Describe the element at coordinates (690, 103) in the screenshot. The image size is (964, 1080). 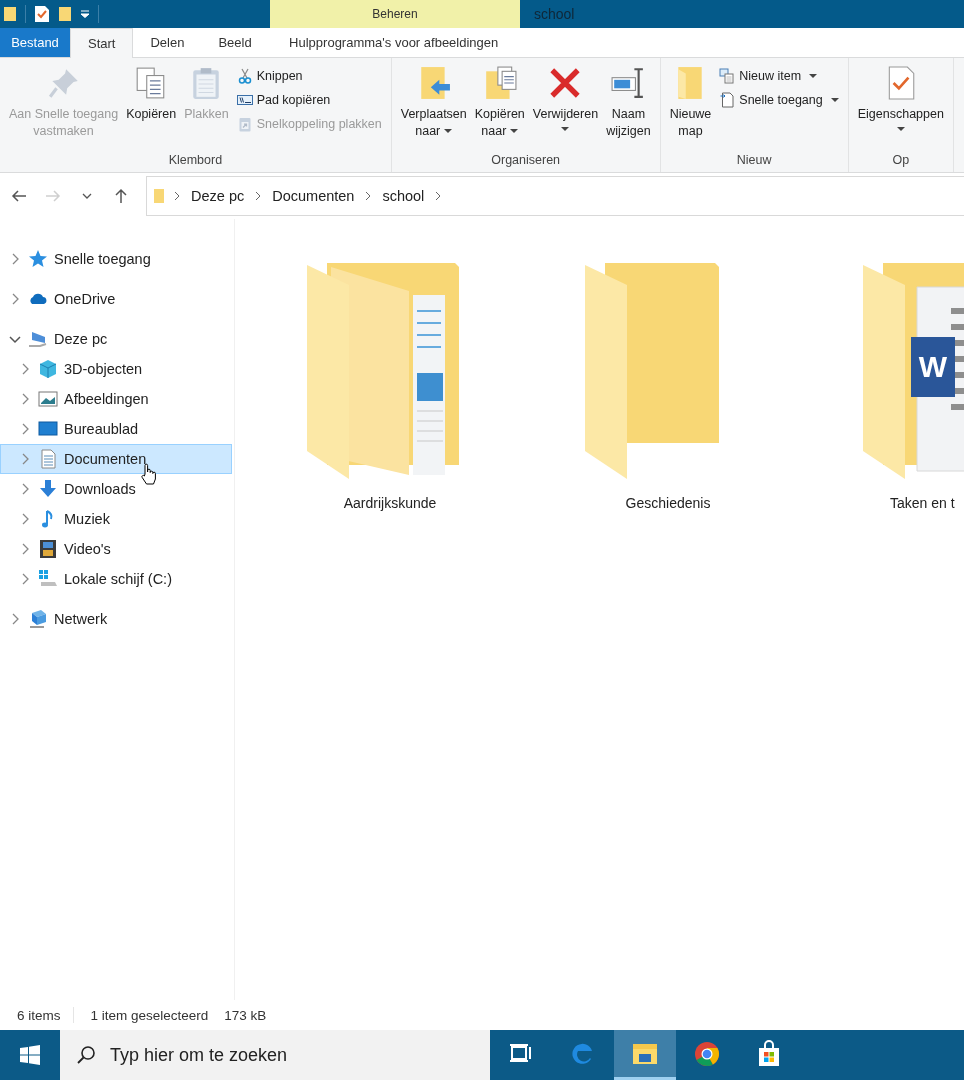
I see `ribbon-button: Nieuwe map` at that location.